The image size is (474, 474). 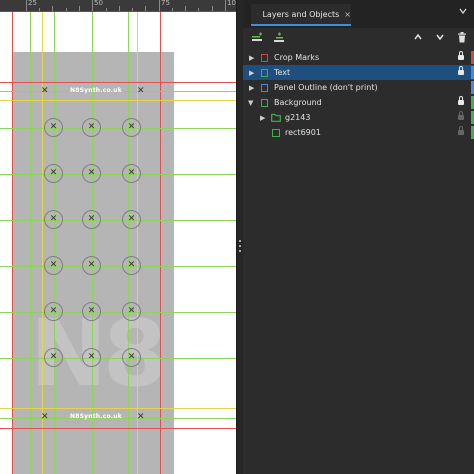 What do you see at coordinates (358, 57) in the screenshot?
I see `layer-row-crop-marks: ▶ Crop Marks` at bounding box center [358, 57].